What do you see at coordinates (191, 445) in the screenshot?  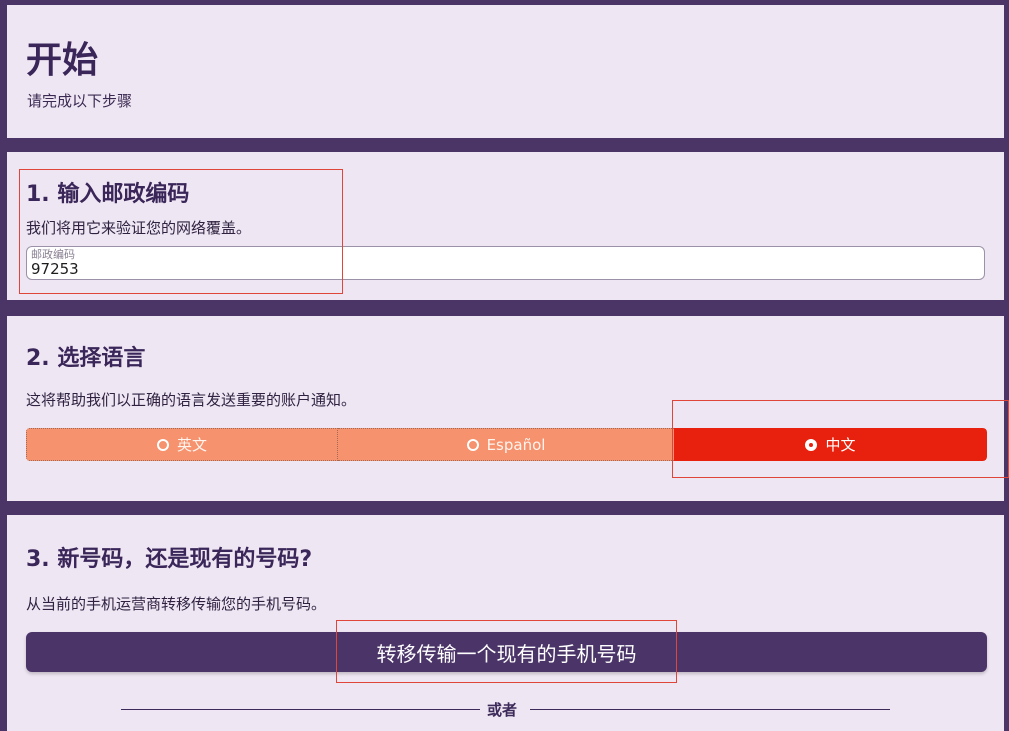 I see `language-option-label: 英文` at bounding box center [191, 445].